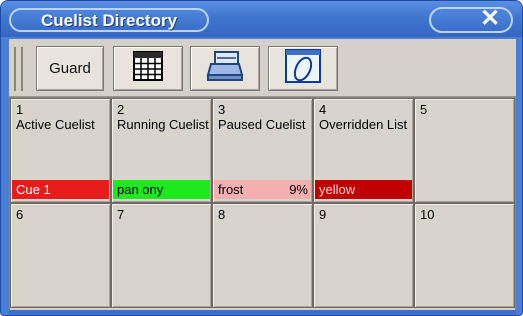 The image size is (523, 316). I want to click on cell-name: Running Cuelist, so click(163, 124).